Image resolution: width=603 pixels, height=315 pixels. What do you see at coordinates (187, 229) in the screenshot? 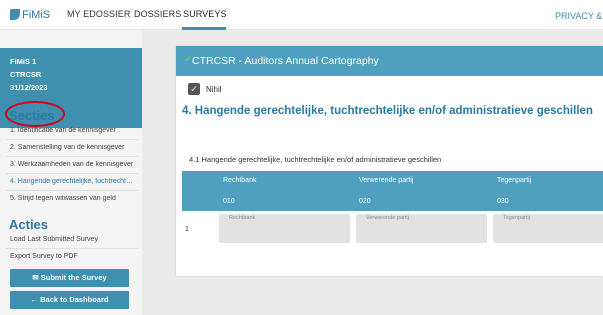
I see `row-number: 1` at bounding box center [187, 229].